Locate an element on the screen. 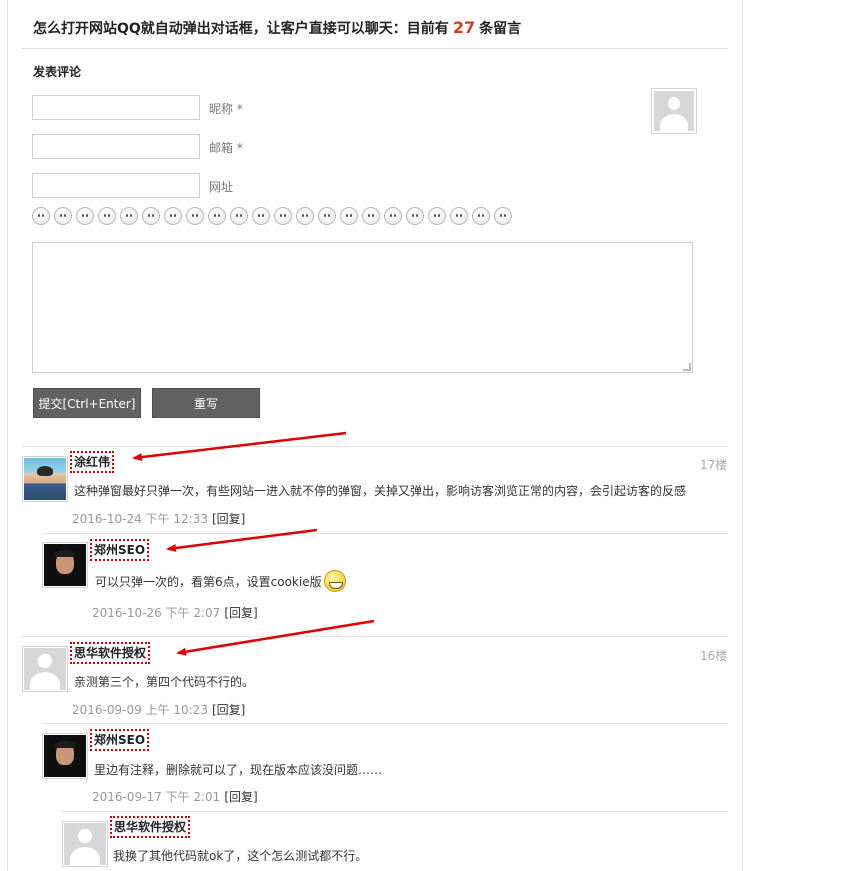  emoji-grin-icon is located at coordinates (371, 216).